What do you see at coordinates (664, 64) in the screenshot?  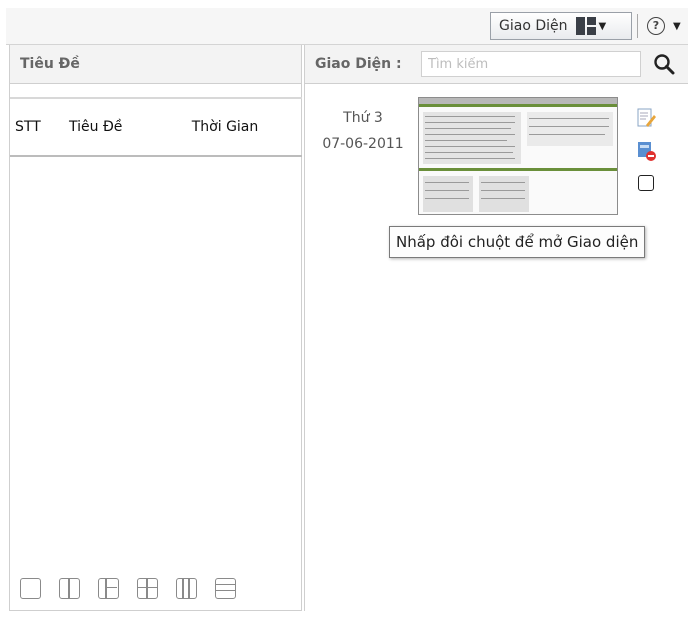 I see `search-icon` at bounding box center [664, 64].